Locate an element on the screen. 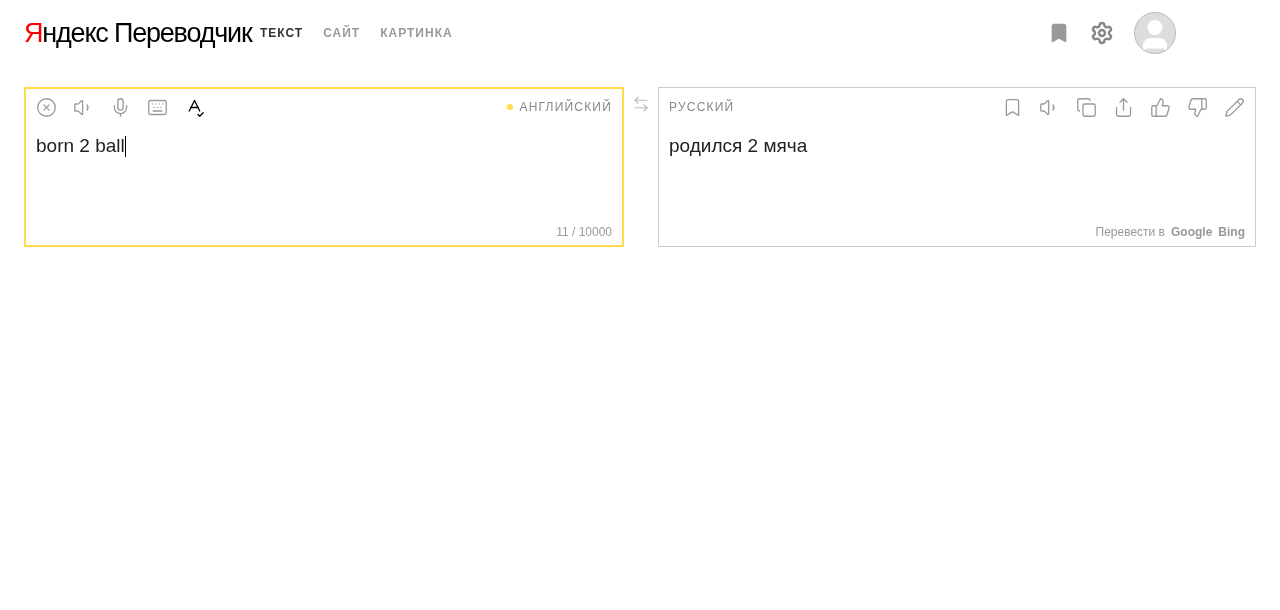 The image size is (1280, 610). nav-tab: ТЕКСТ is located at coordinates (282, 33).